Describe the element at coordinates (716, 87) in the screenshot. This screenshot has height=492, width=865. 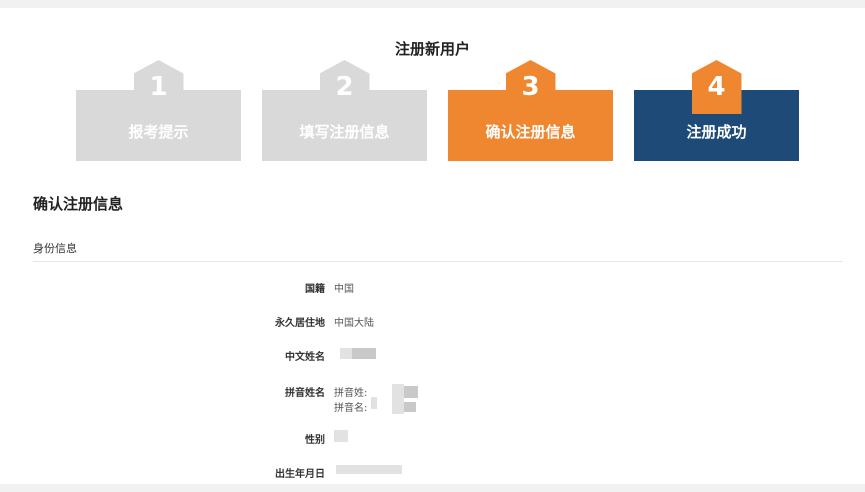
I see `step-4-number: 4` at that location.